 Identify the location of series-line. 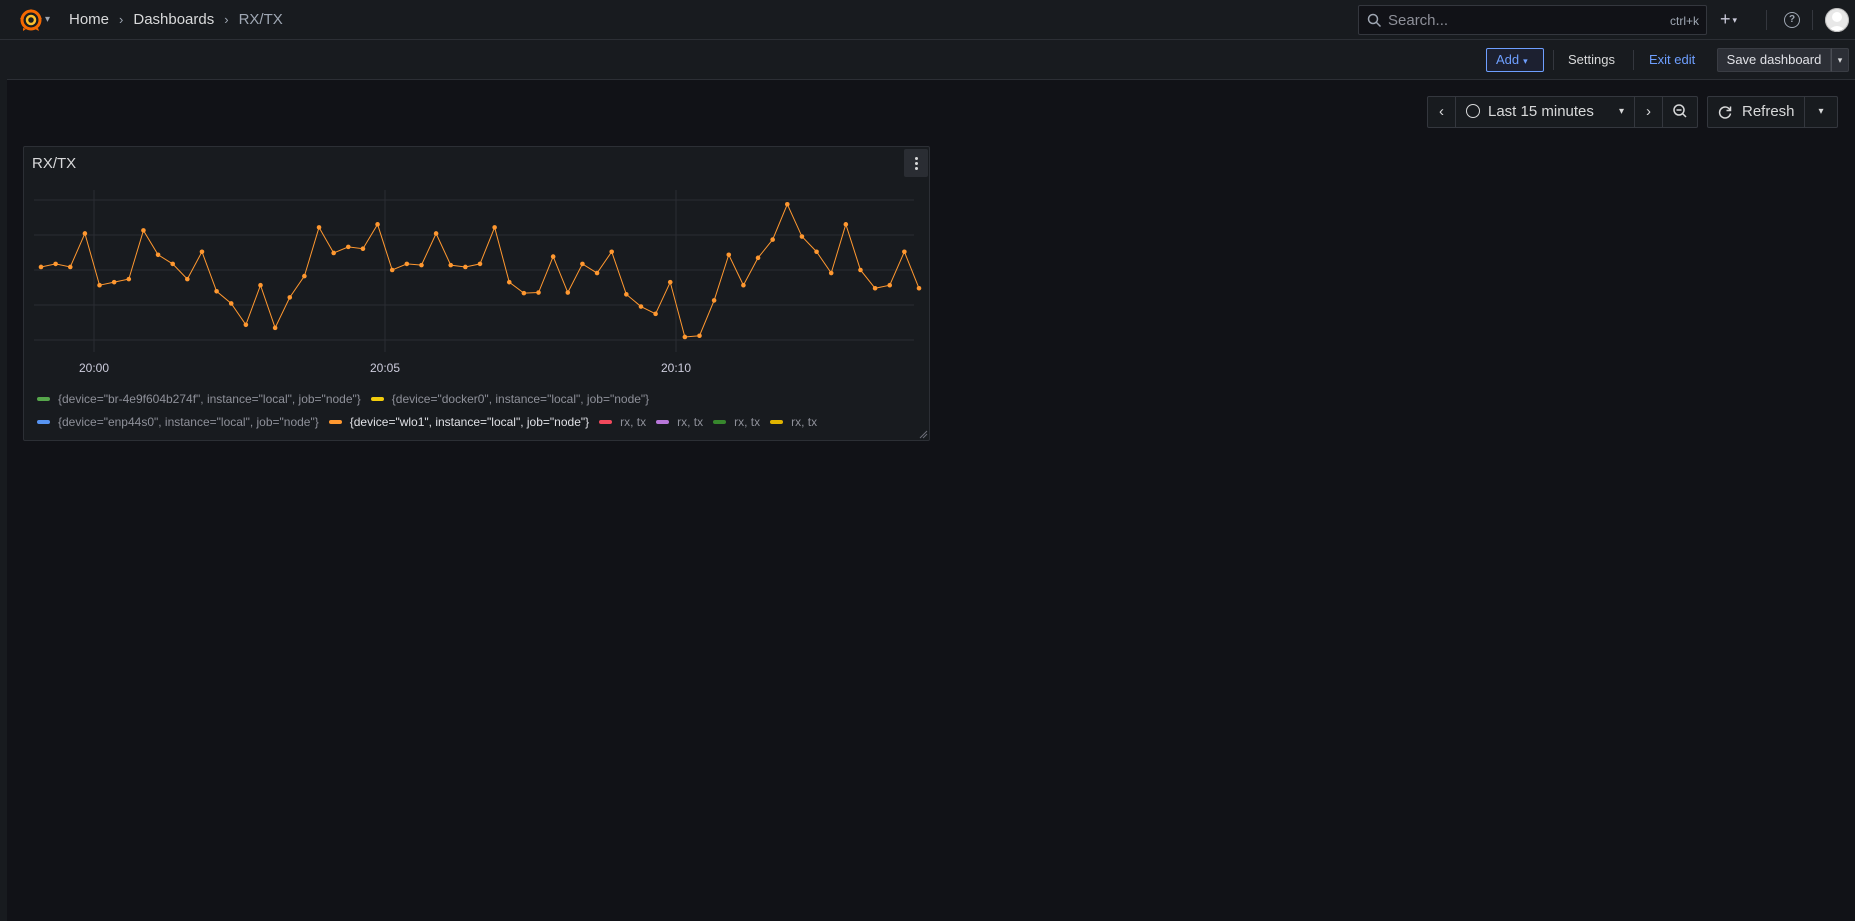
(480, 270).